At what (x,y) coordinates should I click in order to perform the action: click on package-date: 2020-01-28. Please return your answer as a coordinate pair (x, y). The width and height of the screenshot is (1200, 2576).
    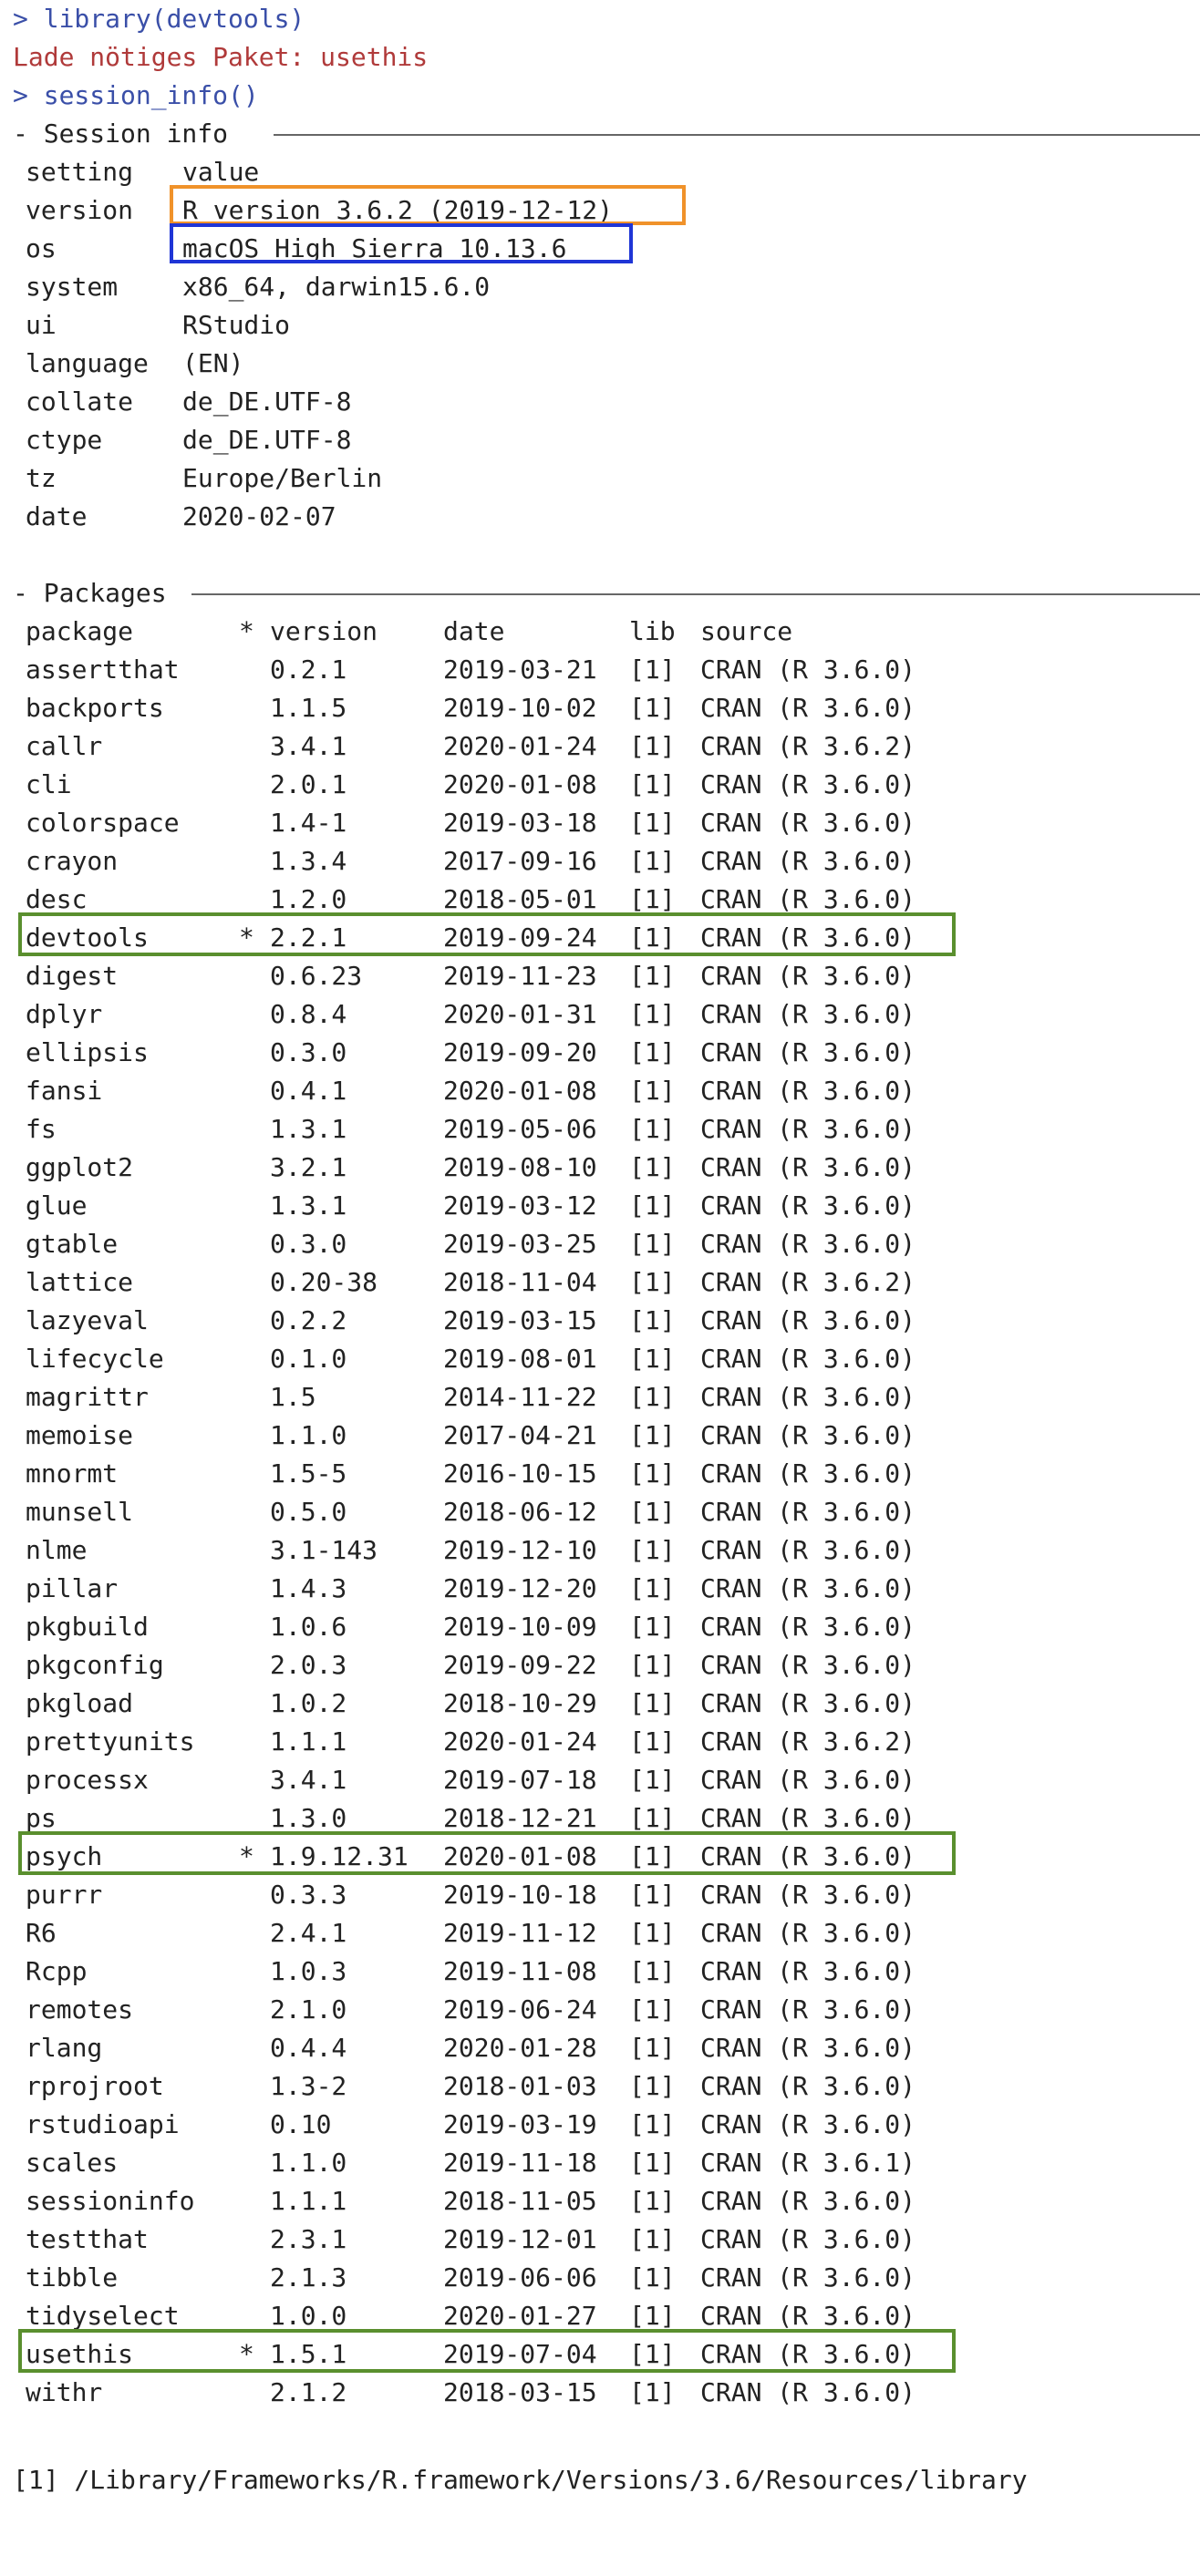
    Looking at the image, I should click on (520, 2048).